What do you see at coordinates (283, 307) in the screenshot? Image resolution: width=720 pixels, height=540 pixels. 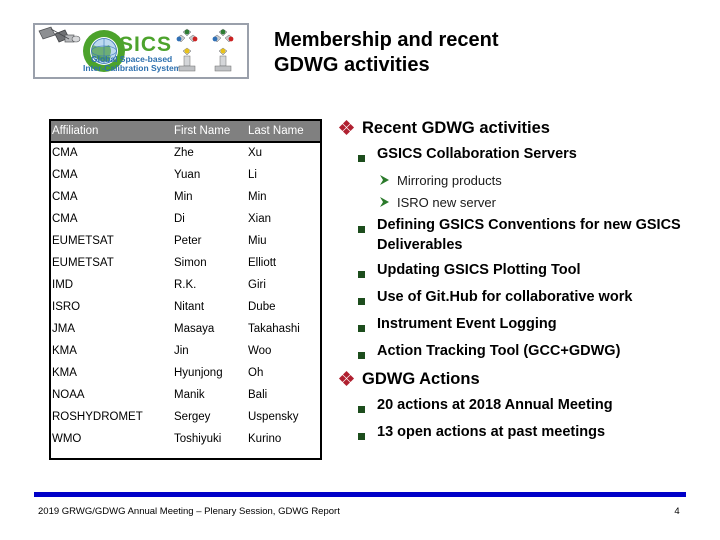 I see `cell-last-name: Dube` at bounding box center [283, 307].